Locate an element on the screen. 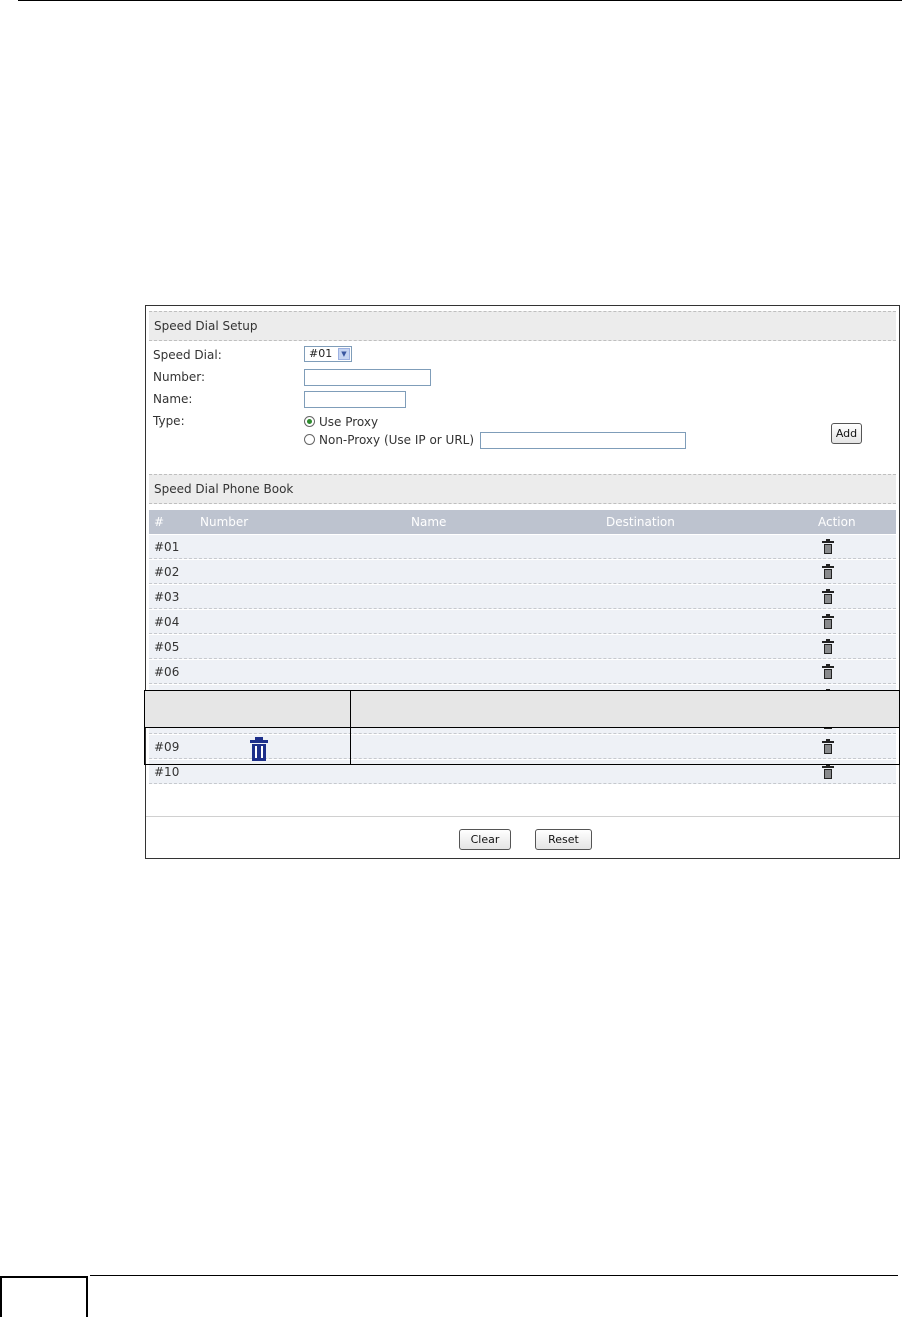 The image size is (902, 1317). name-input is located at coordinates (355, 399).